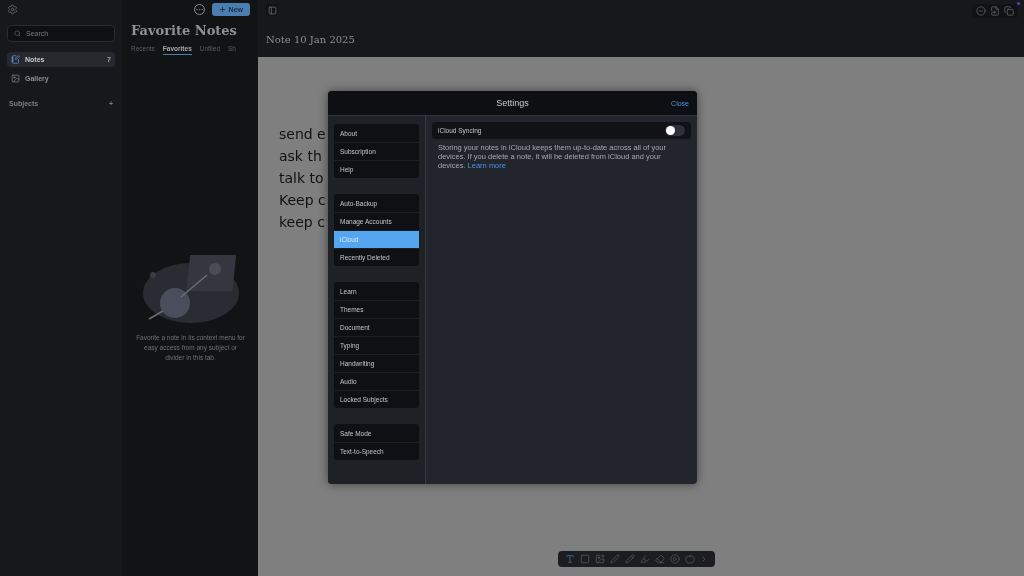  Describe the element at coordinates (981, 11) in the screenshot. I see `minus-icon` at that location.